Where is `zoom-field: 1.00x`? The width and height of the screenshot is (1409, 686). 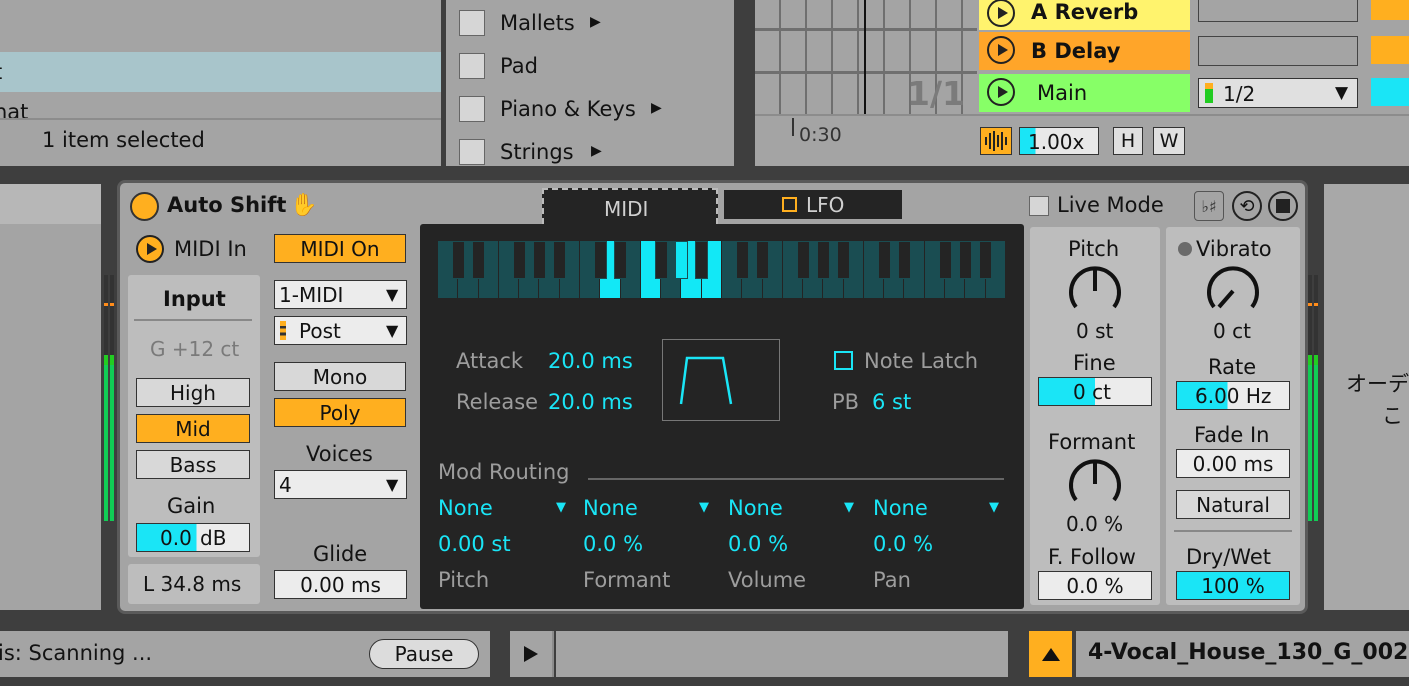
zoom-field: 1.00x is located at coordinates (1059, 141).